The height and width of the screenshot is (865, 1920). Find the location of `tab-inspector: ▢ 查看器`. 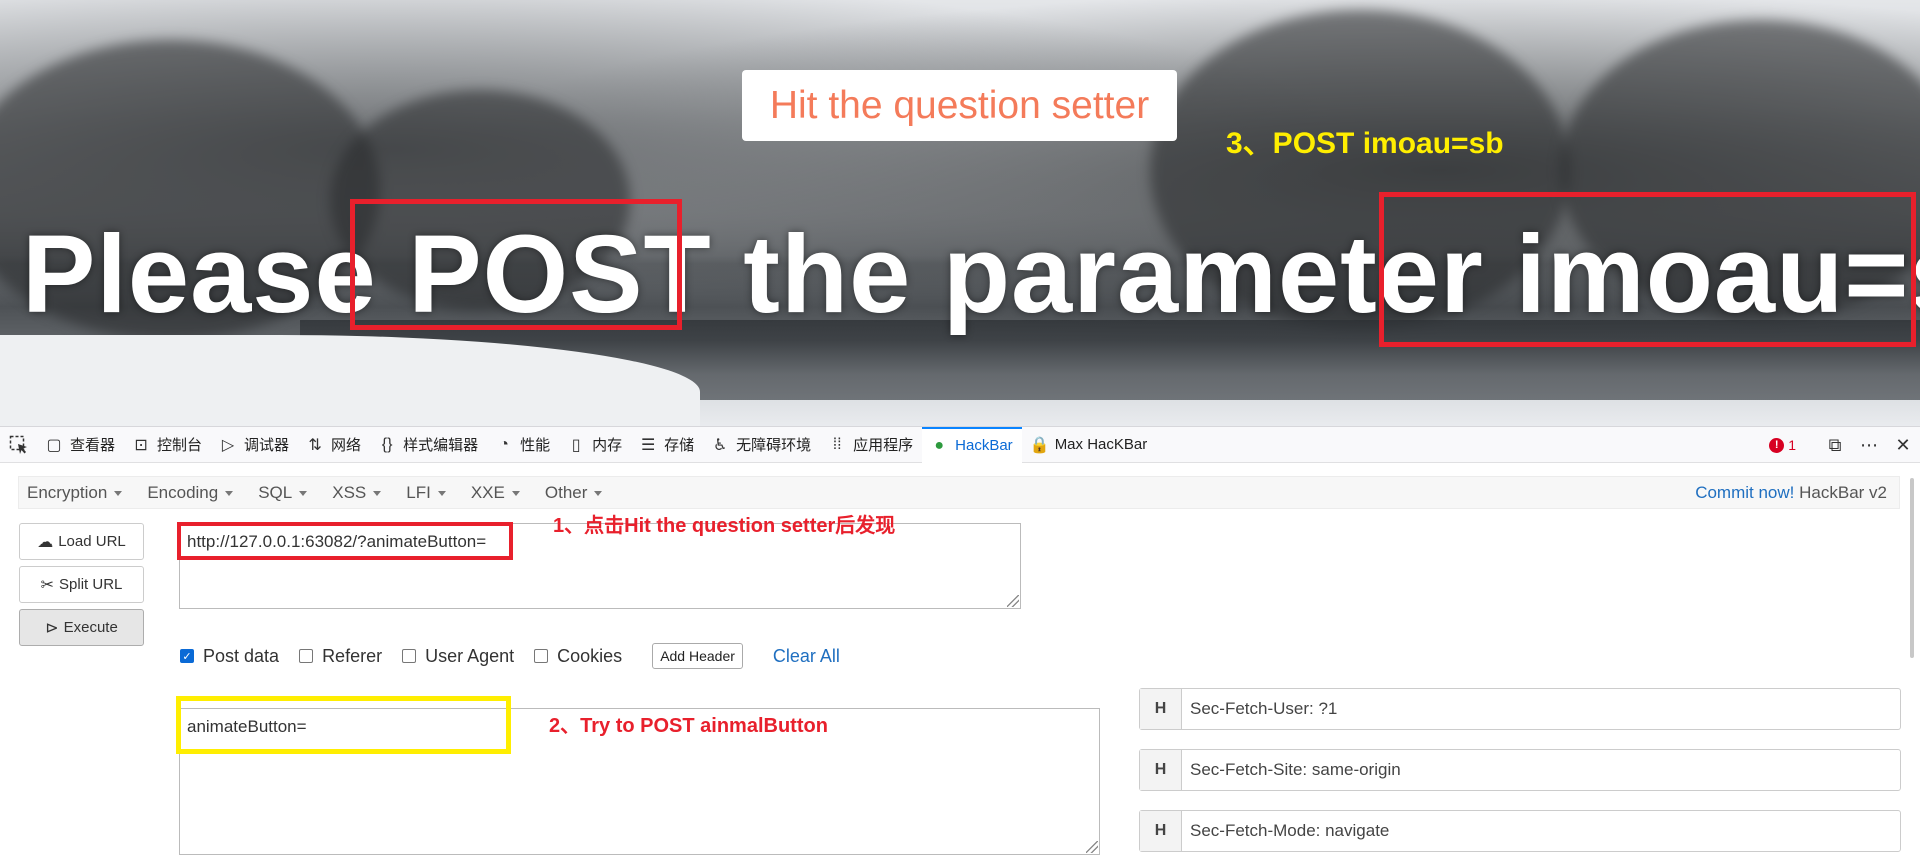

tab-inspector: ▢ 查看器 is located at coordinates (80, 445).